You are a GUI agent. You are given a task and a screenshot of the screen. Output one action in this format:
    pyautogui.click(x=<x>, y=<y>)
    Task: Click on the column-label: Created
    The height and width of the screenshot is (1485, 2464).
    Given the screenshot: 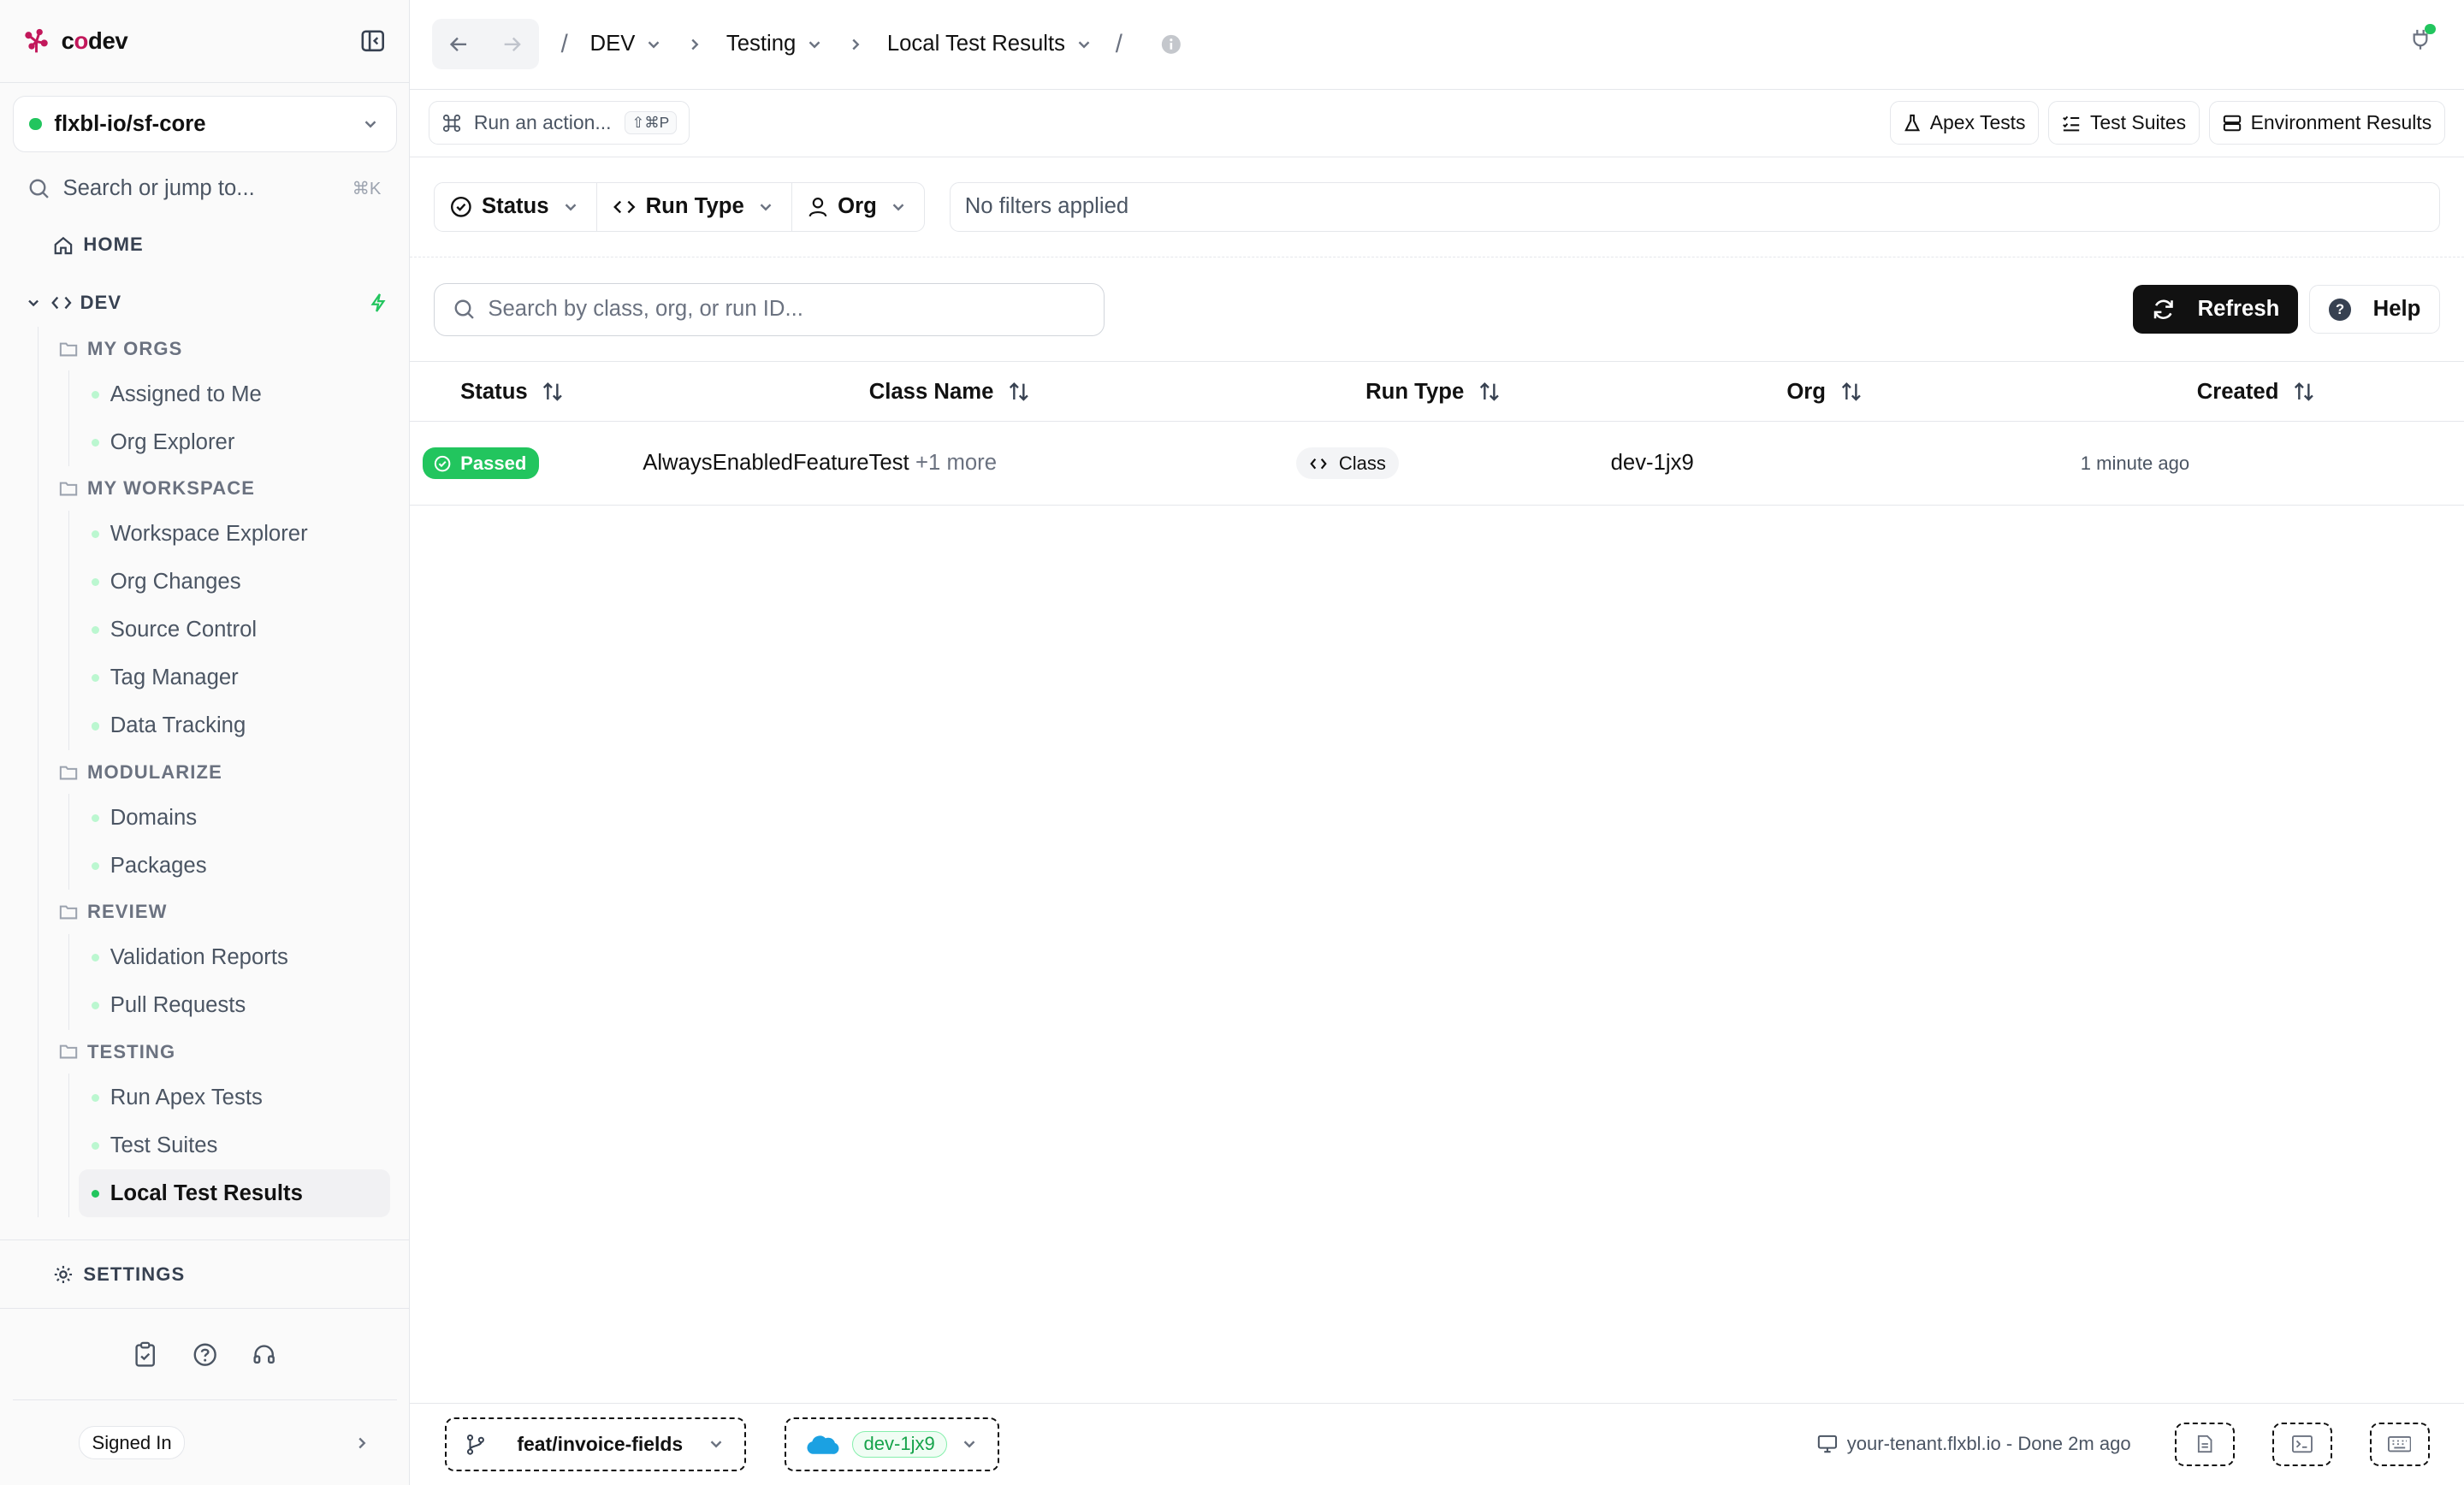 What is the action you would take?
    pyautogui.click(x=2237, y=391)
    